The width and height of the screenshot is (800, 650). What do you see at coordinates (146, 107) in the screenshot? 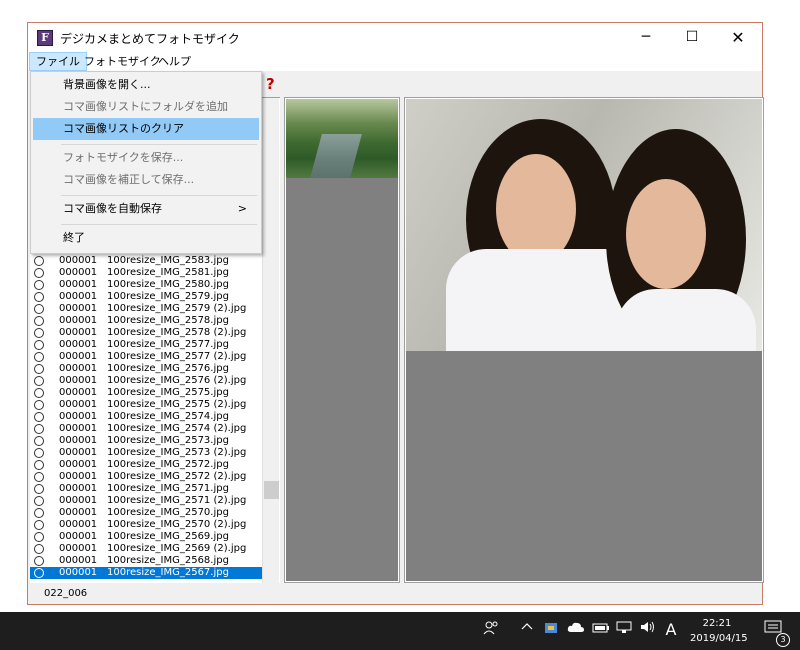
I see `menu-add-folder: コマ画像リストにフォルダを追加` at bounding box center [146, 107].